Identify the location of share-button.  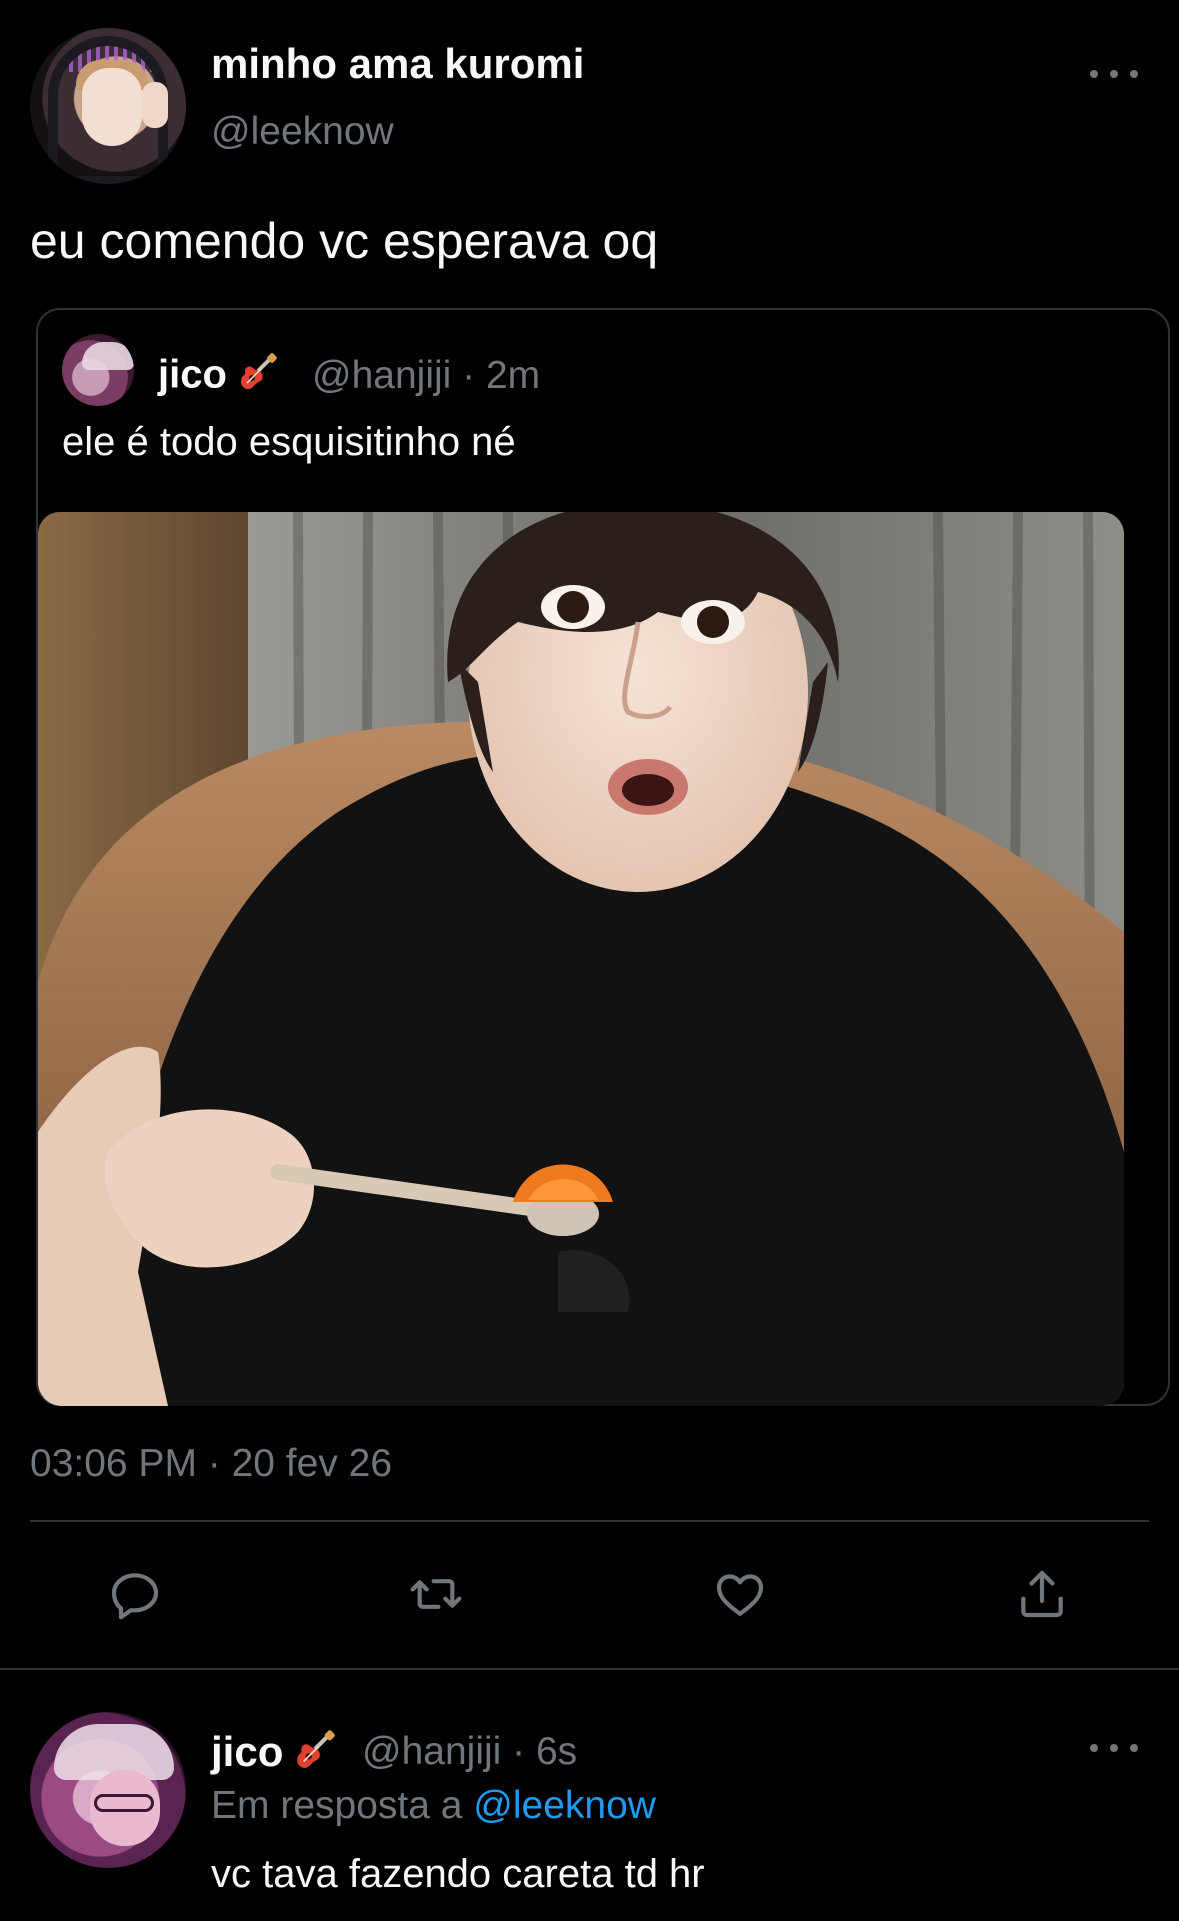
(1042, 1594).